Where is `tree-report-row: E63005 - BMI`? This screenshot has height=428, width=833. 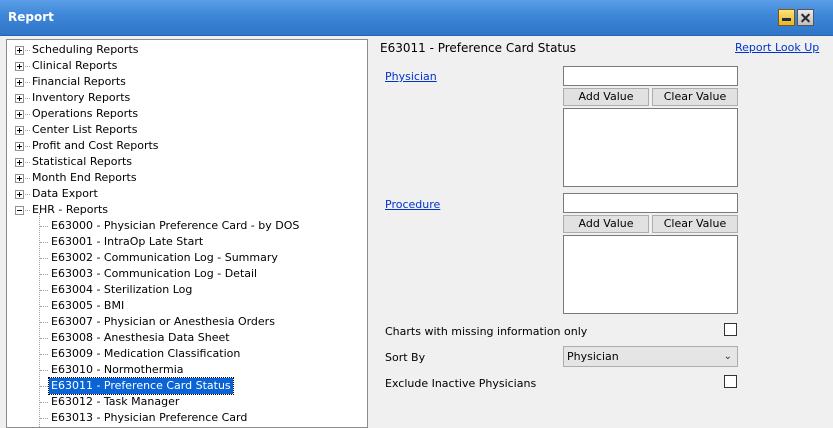
tree-report-row: E63005 - BMI is located at coordinates (187, 306).